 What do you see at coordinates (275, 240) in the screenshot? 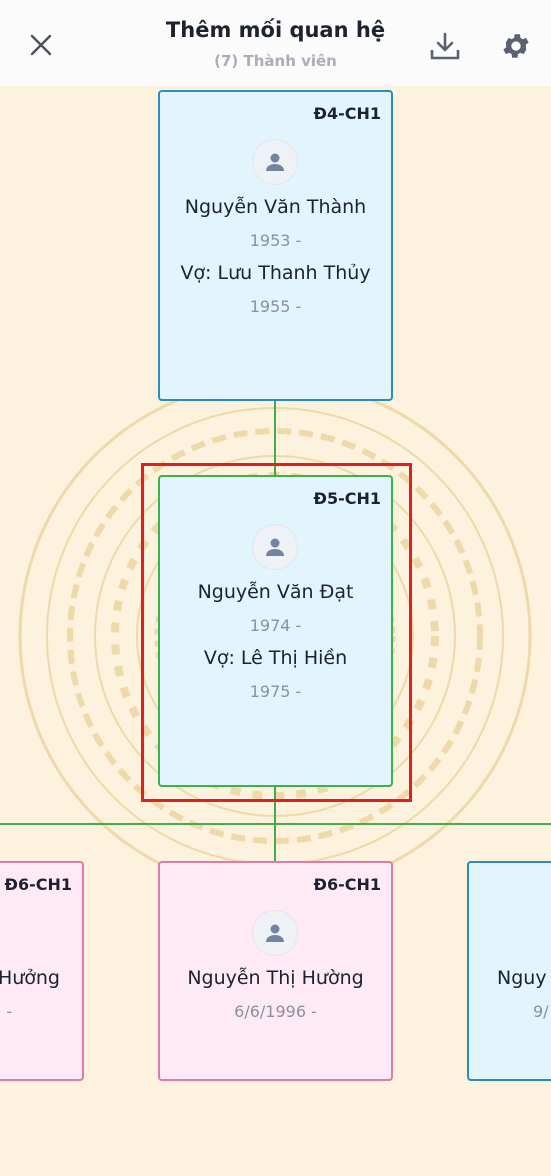
I see `member-year: 1953 -` at bounding box center [275, 240].